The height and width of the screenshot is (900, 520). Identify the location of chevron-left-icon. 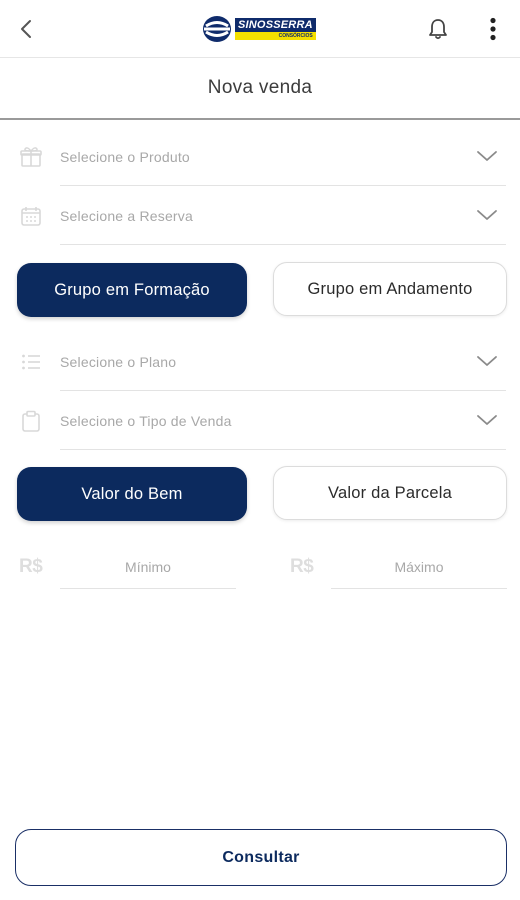
(26, 29).